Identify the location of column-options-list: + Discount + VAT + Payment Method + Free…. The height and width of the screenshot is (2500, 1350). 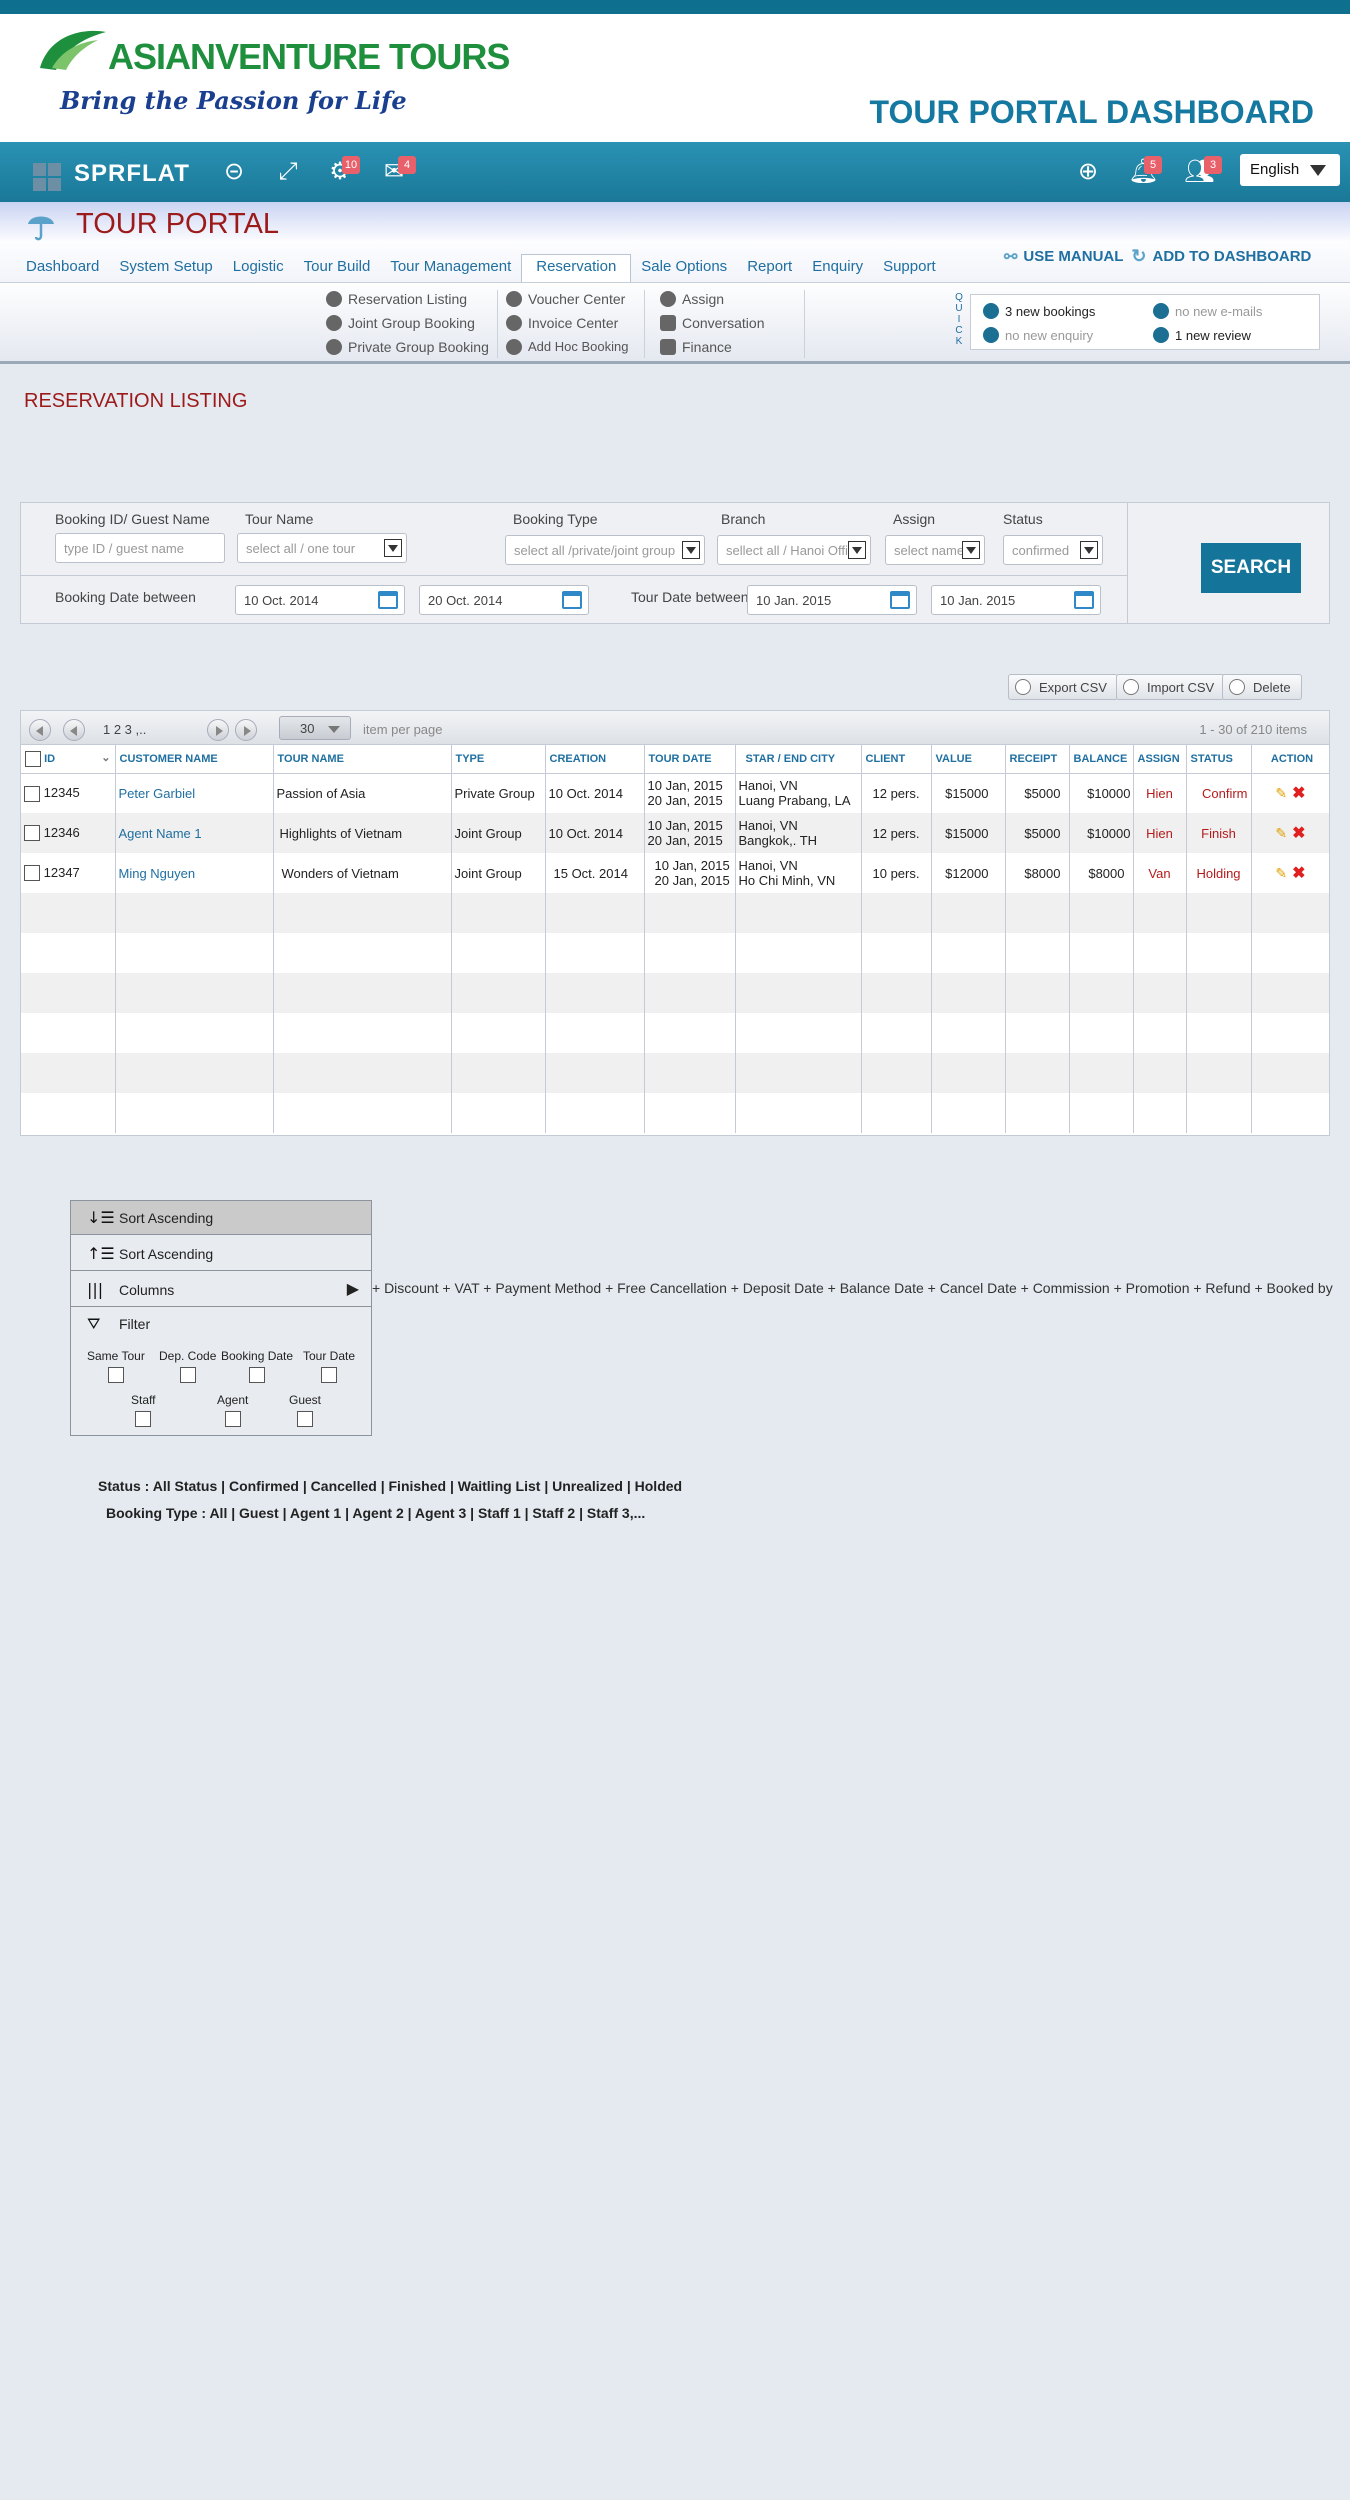
(852, 1288).